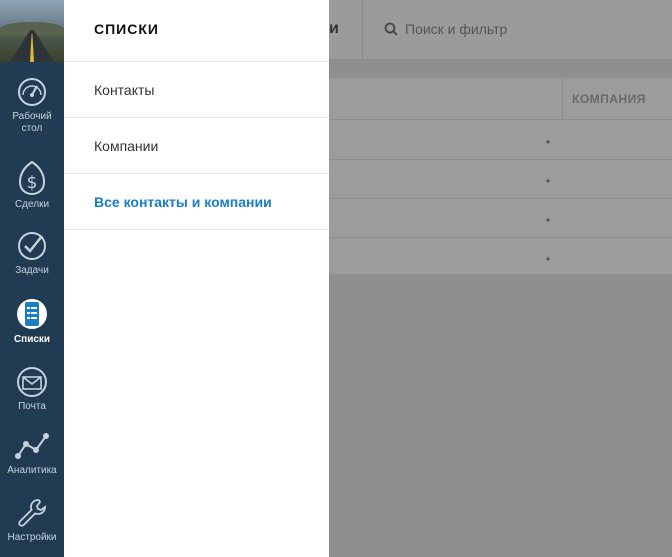 The height and width of the screenshot is (557, 672). What do you see at coordinates (32, 270) in the screenshot?
I see `nav-label-tasks: Задачи` at bounding box center [32, 270].